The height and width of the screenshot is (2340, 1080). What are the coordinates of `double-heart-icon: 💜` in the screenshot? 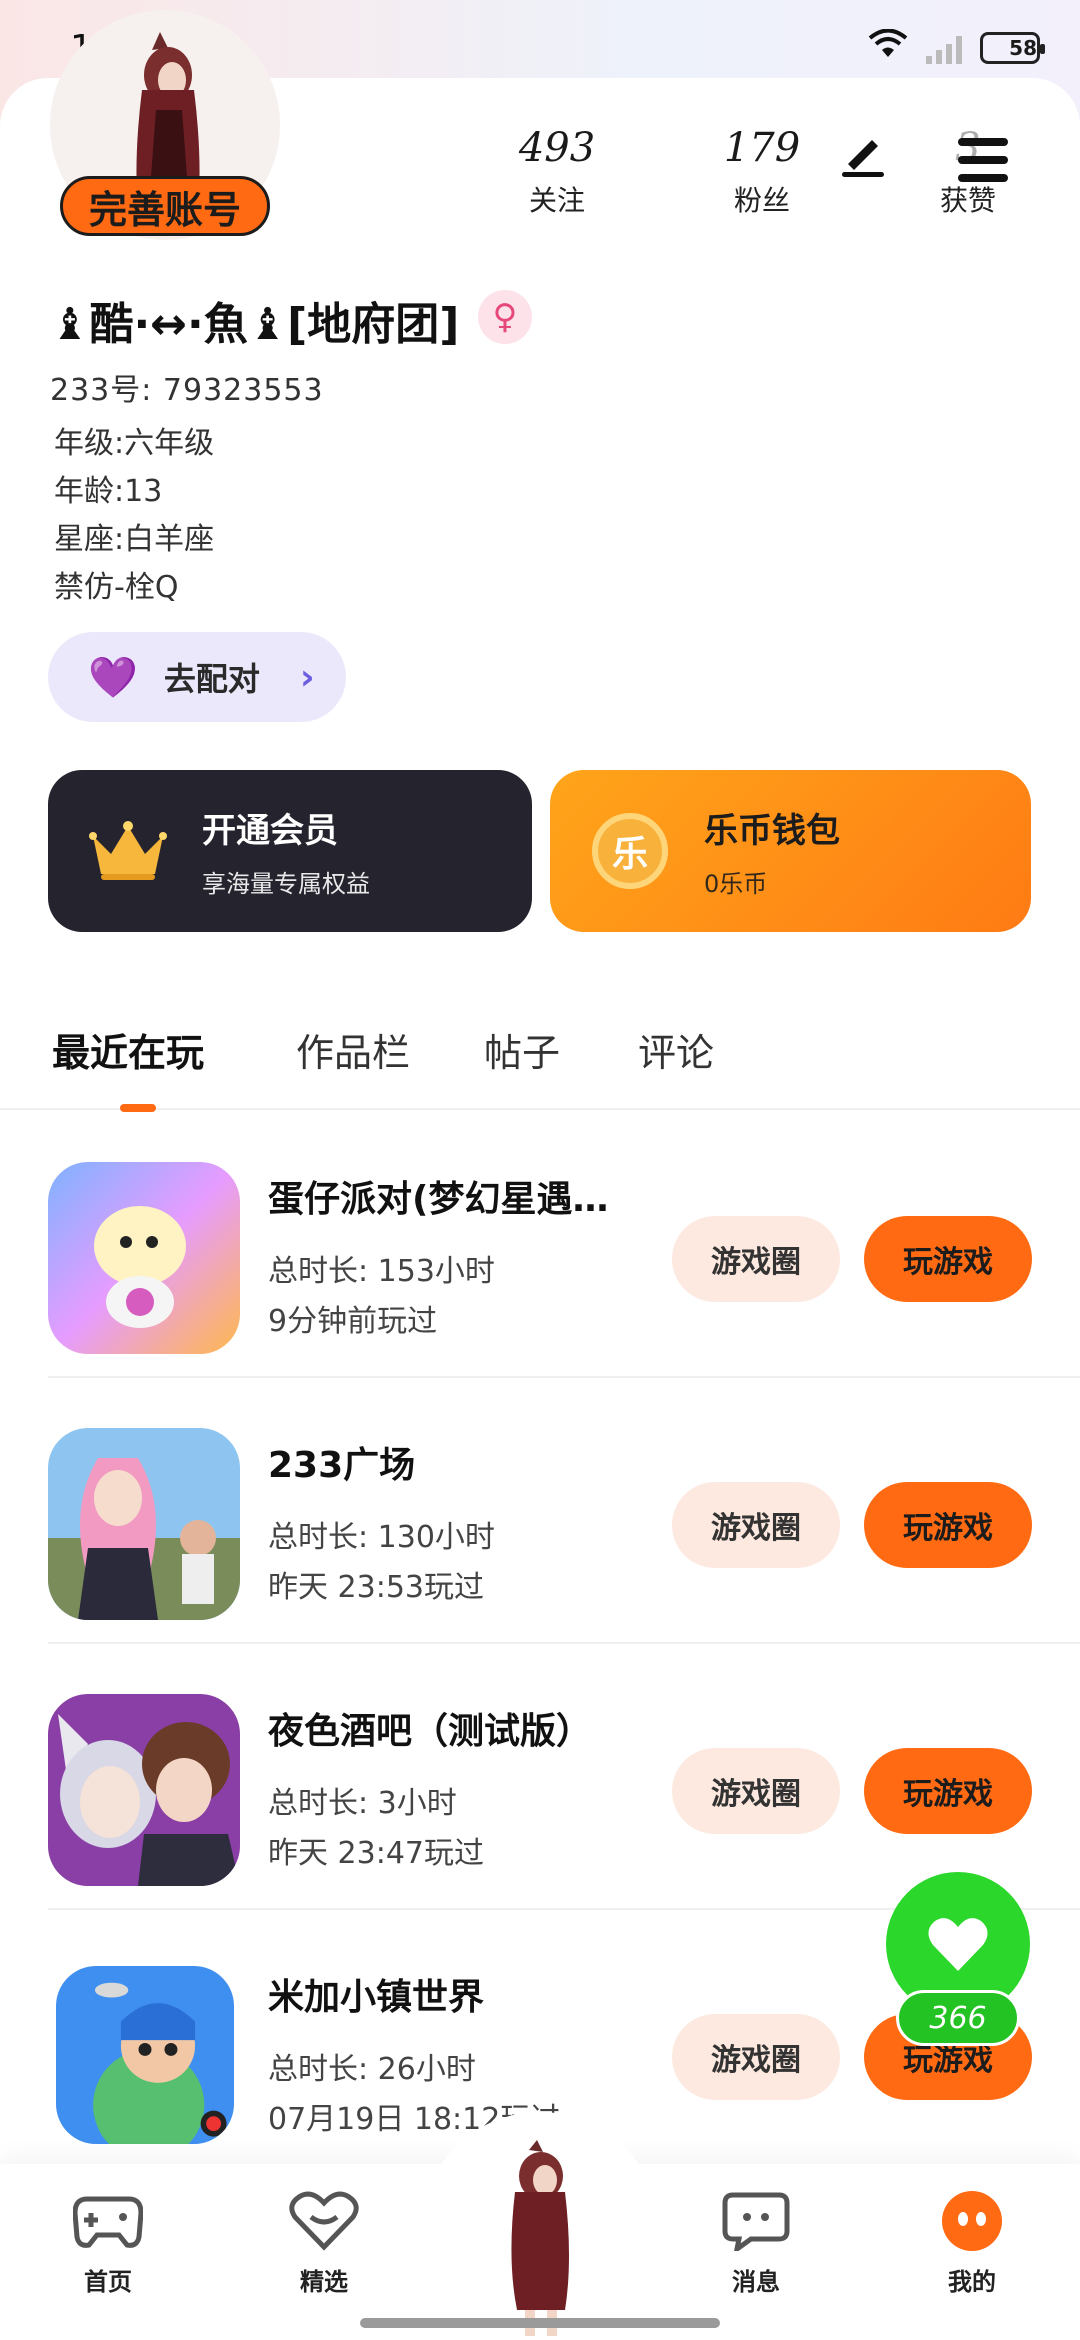 It's located at (113, 677).